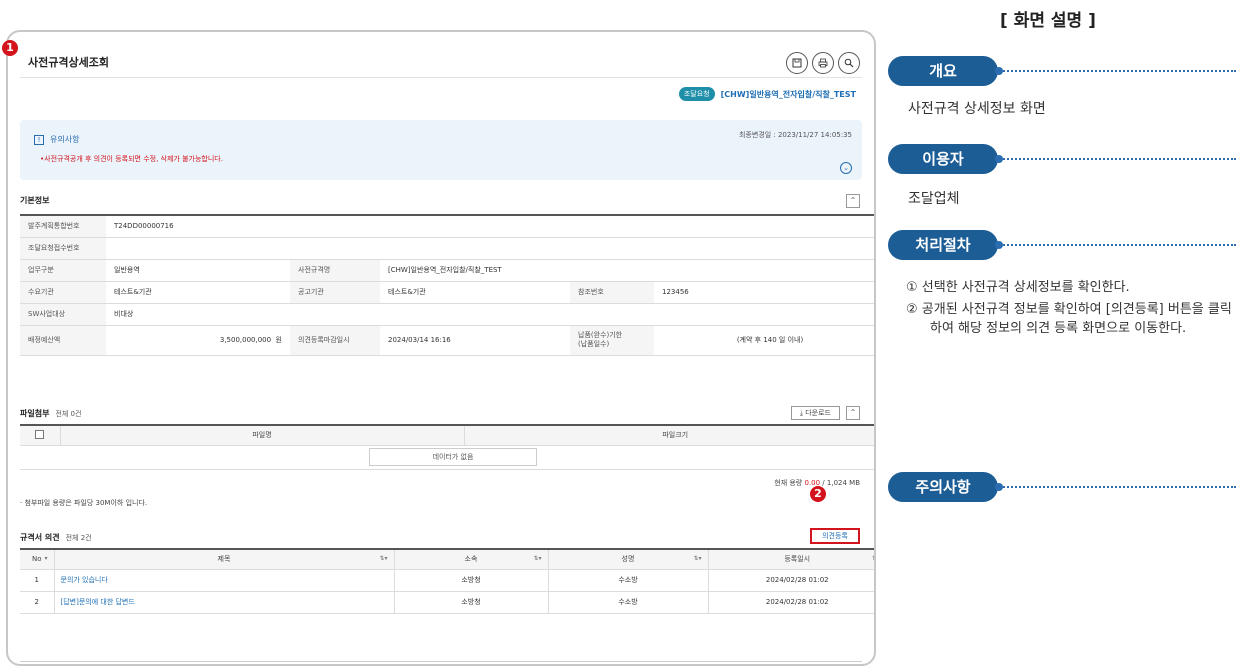  I want to click on info-label: 납품(완수)기한 (납품일수), so click(612, 340).